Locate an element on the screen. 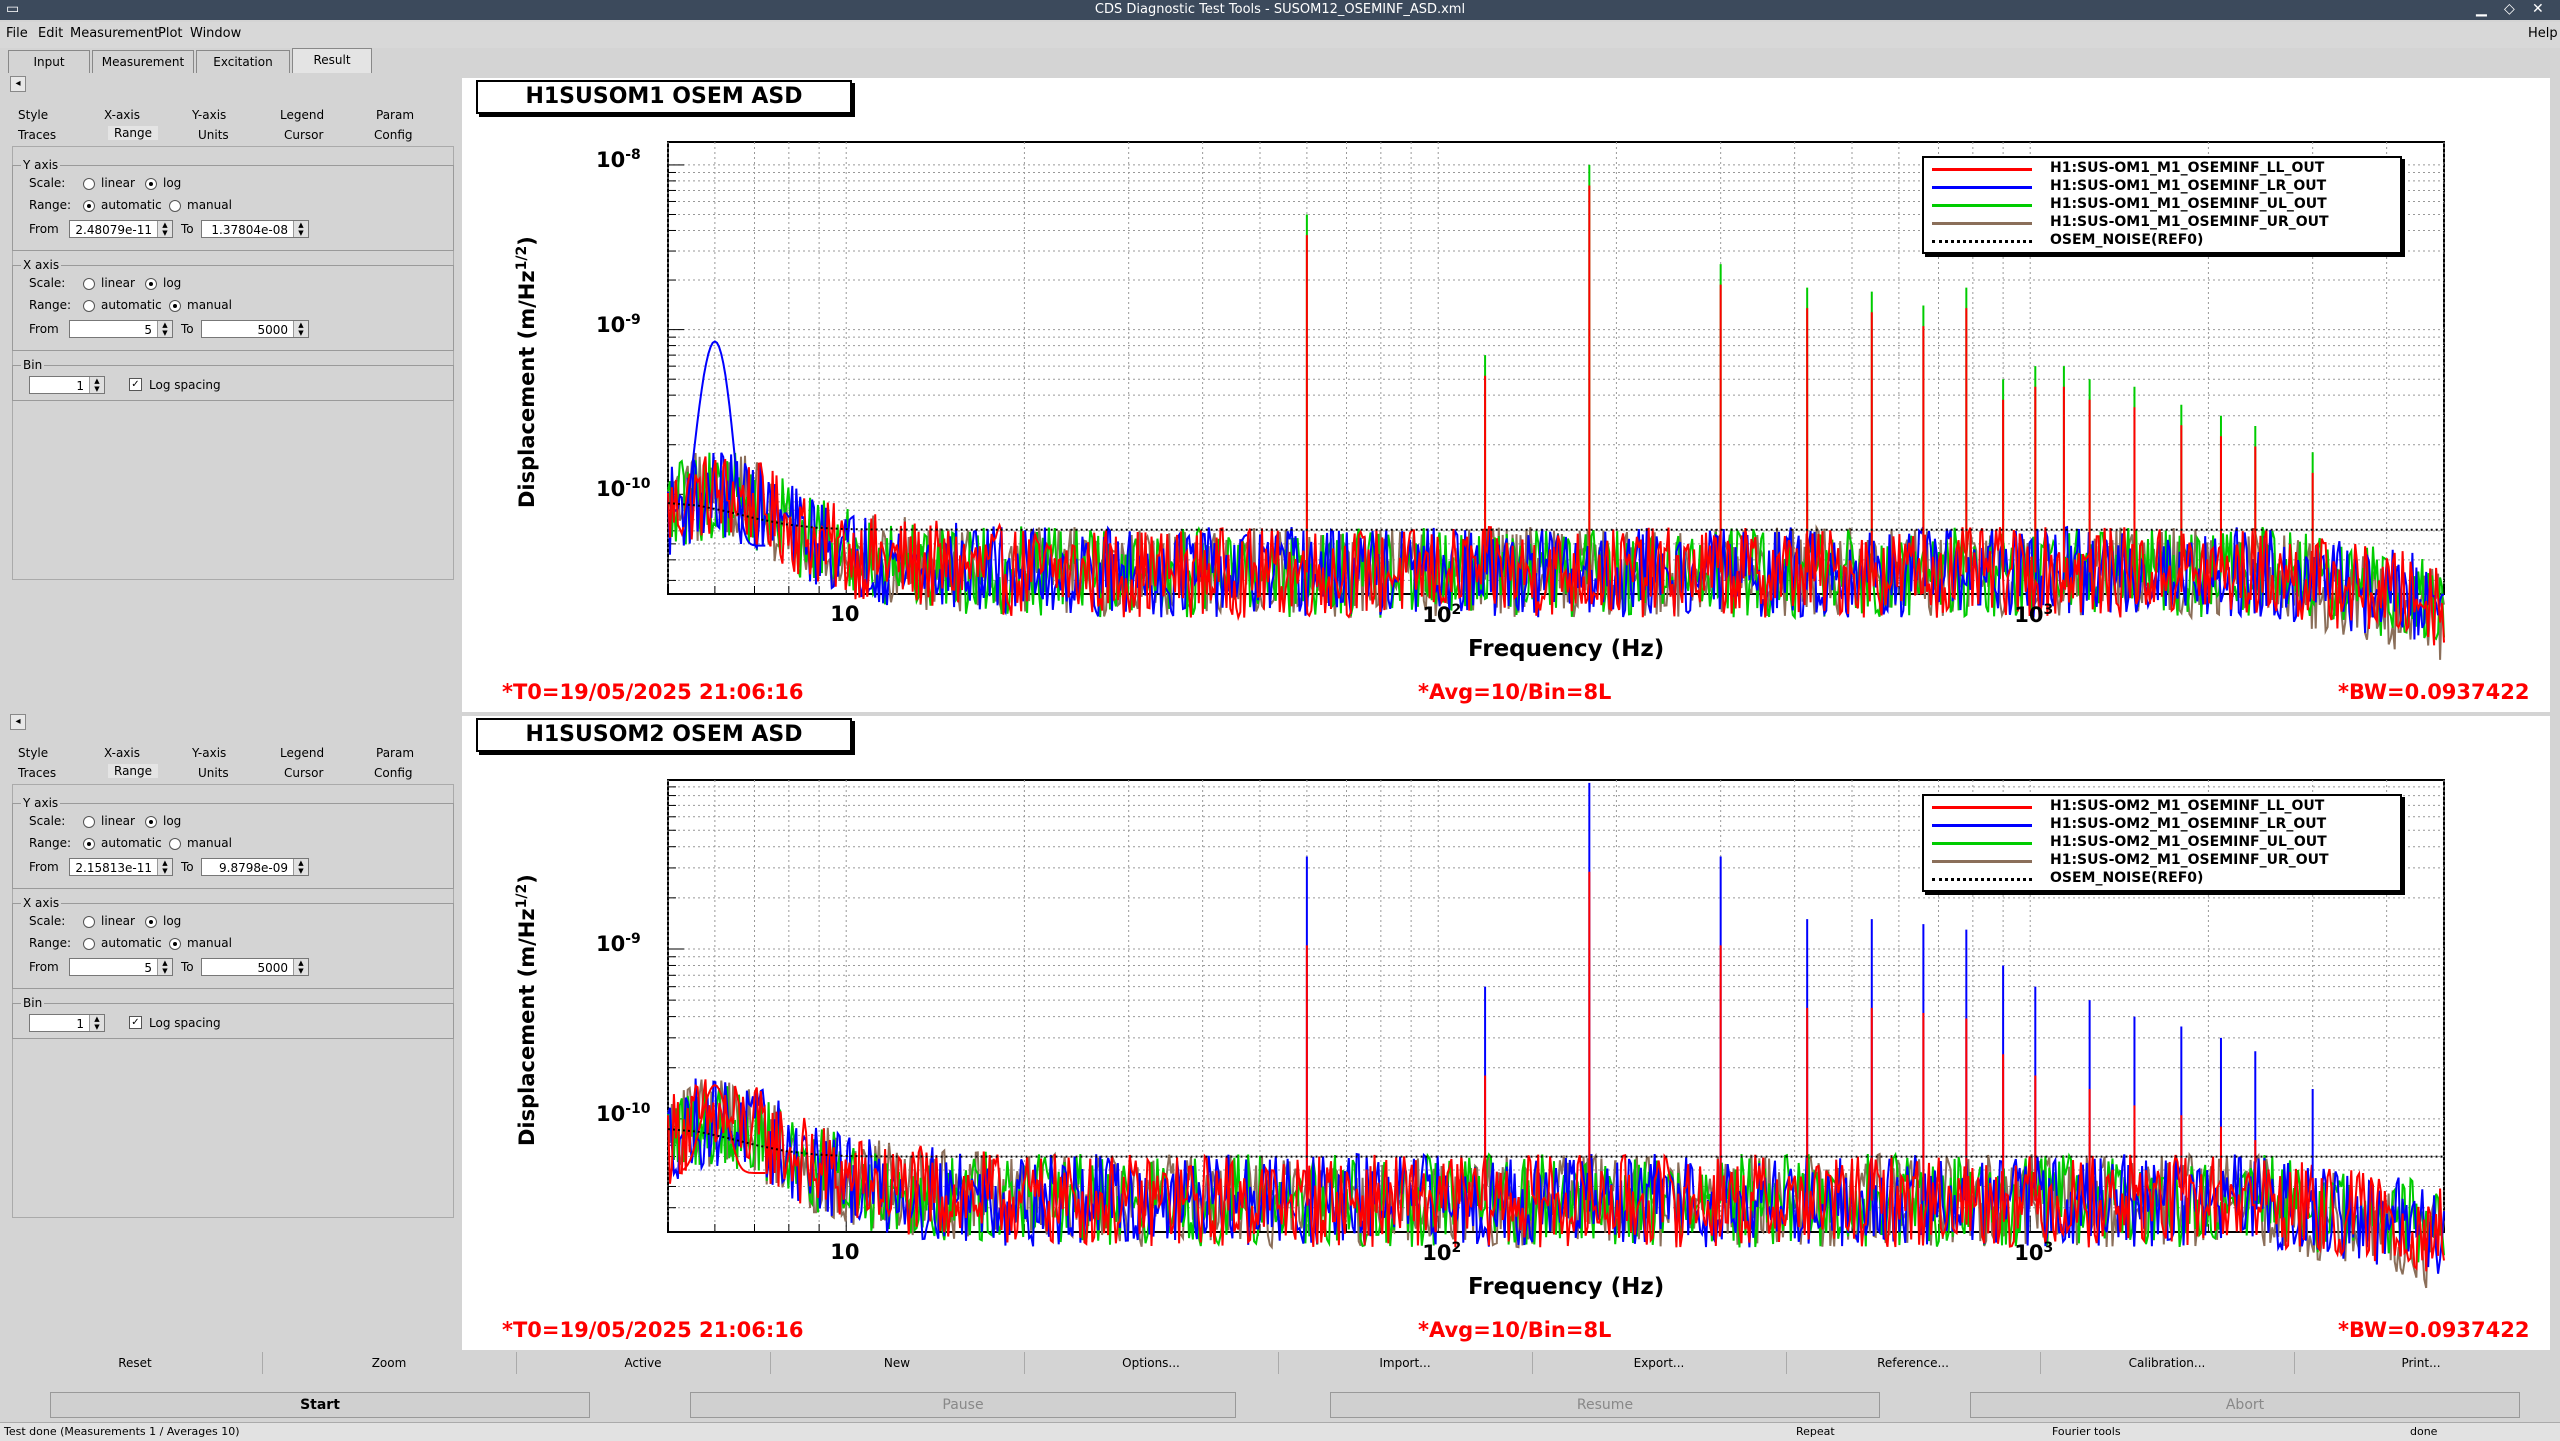 The height and width of the screenshot is (1441, 2560). tab-result: Result is located at coordinates (332, 60).